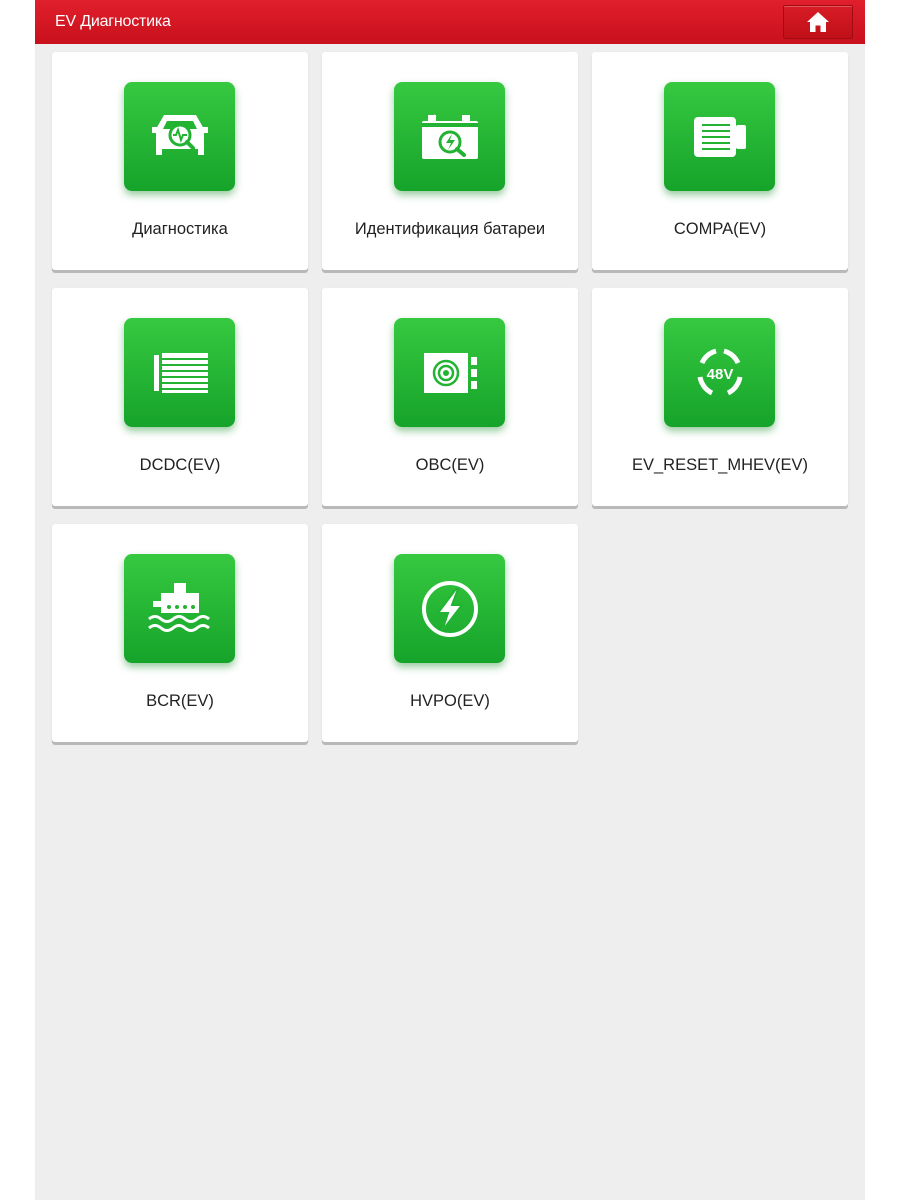 Image resolution: width=900 pixels, height=1200 pixels. I want to click on tile-bcr: BCR(EV), so click(180, 633).